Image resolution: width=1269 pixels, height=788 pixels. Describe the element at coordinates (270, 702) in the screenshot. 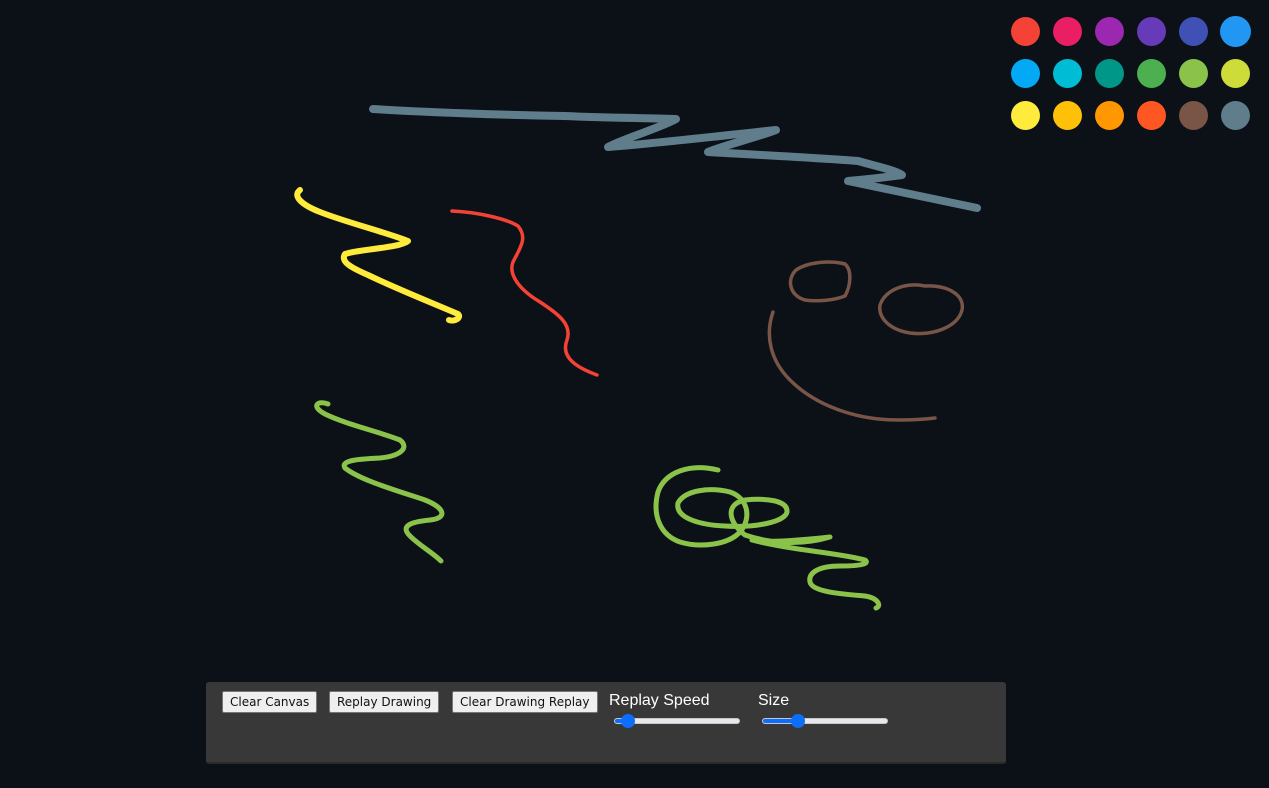

I see `clear-canvas-button: Clear Canvas` at that location.